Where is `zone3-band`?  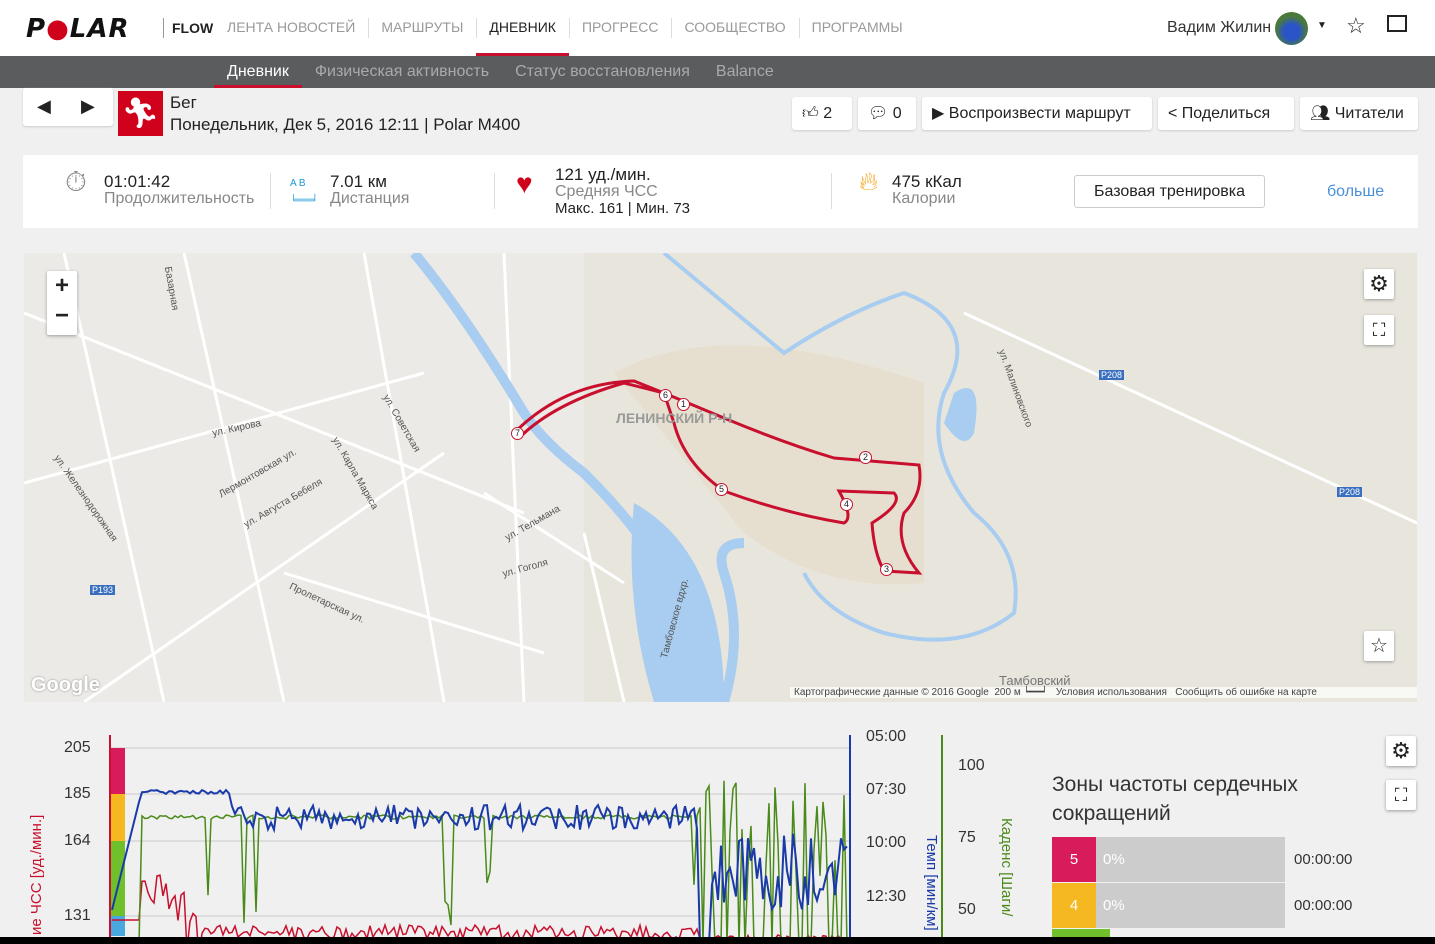
zone3-band is located at coordinates (117, 878).